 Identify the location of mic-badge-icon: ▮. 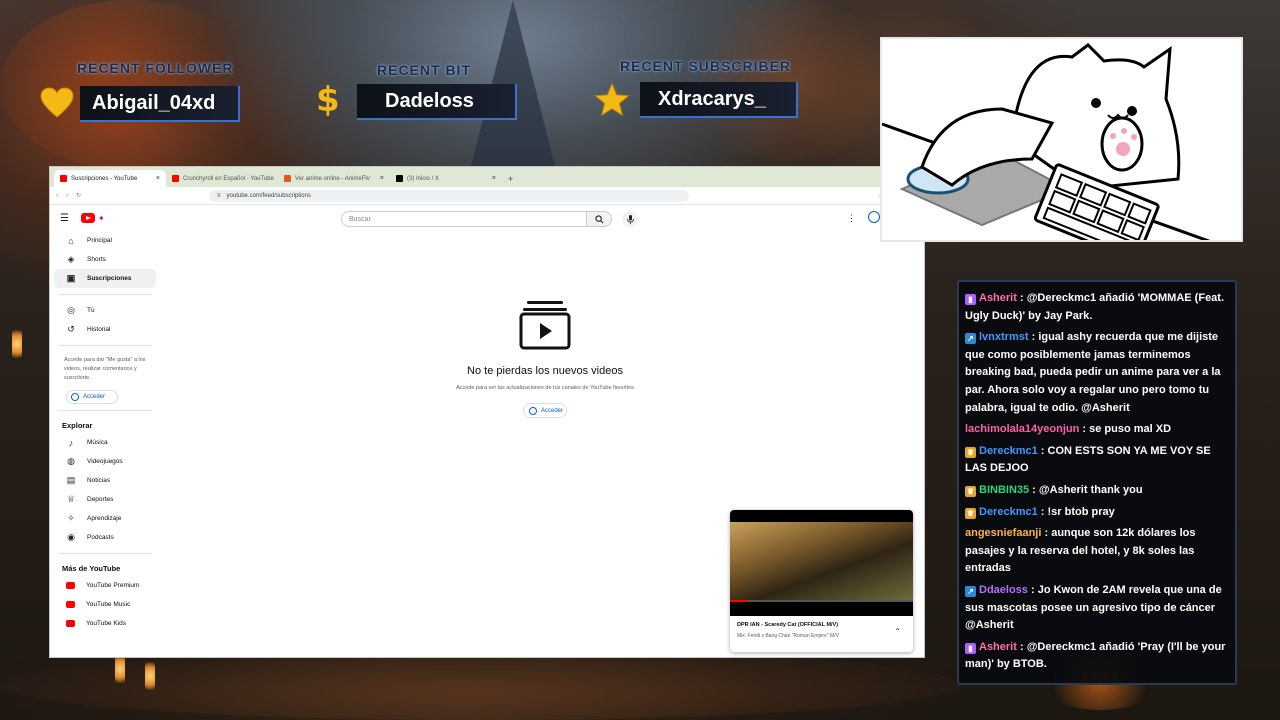
(970, 299).